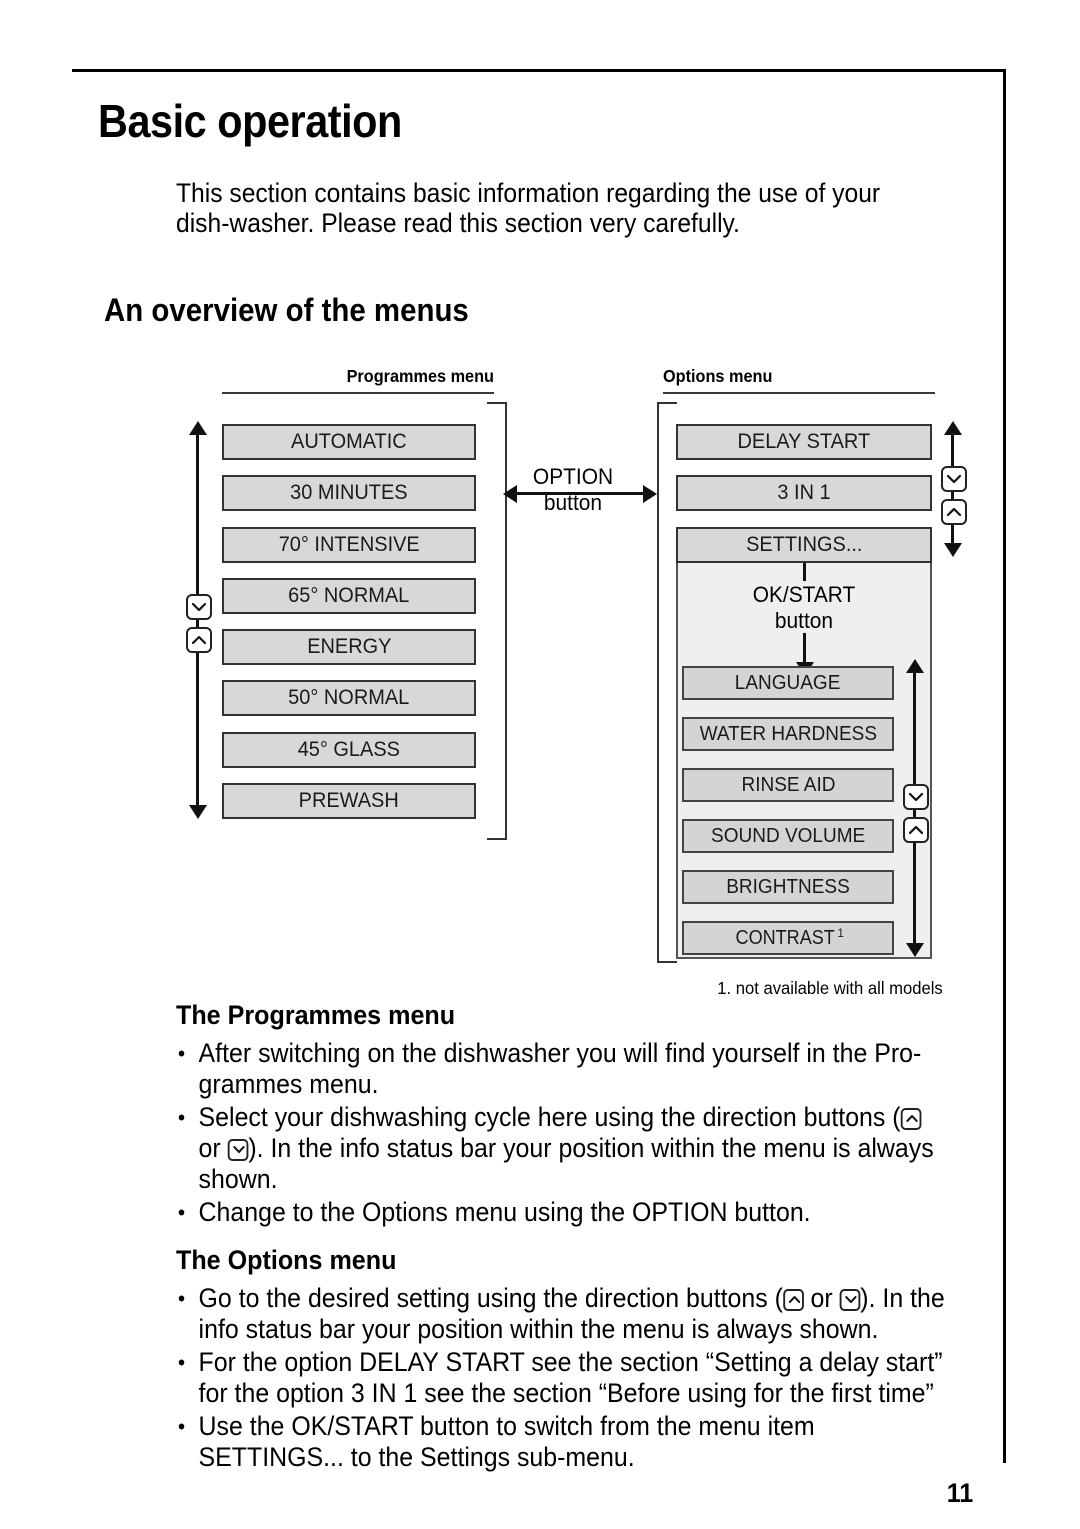  I want to click on submenu-item-label: CONTRAST 1, so click(789, 937).